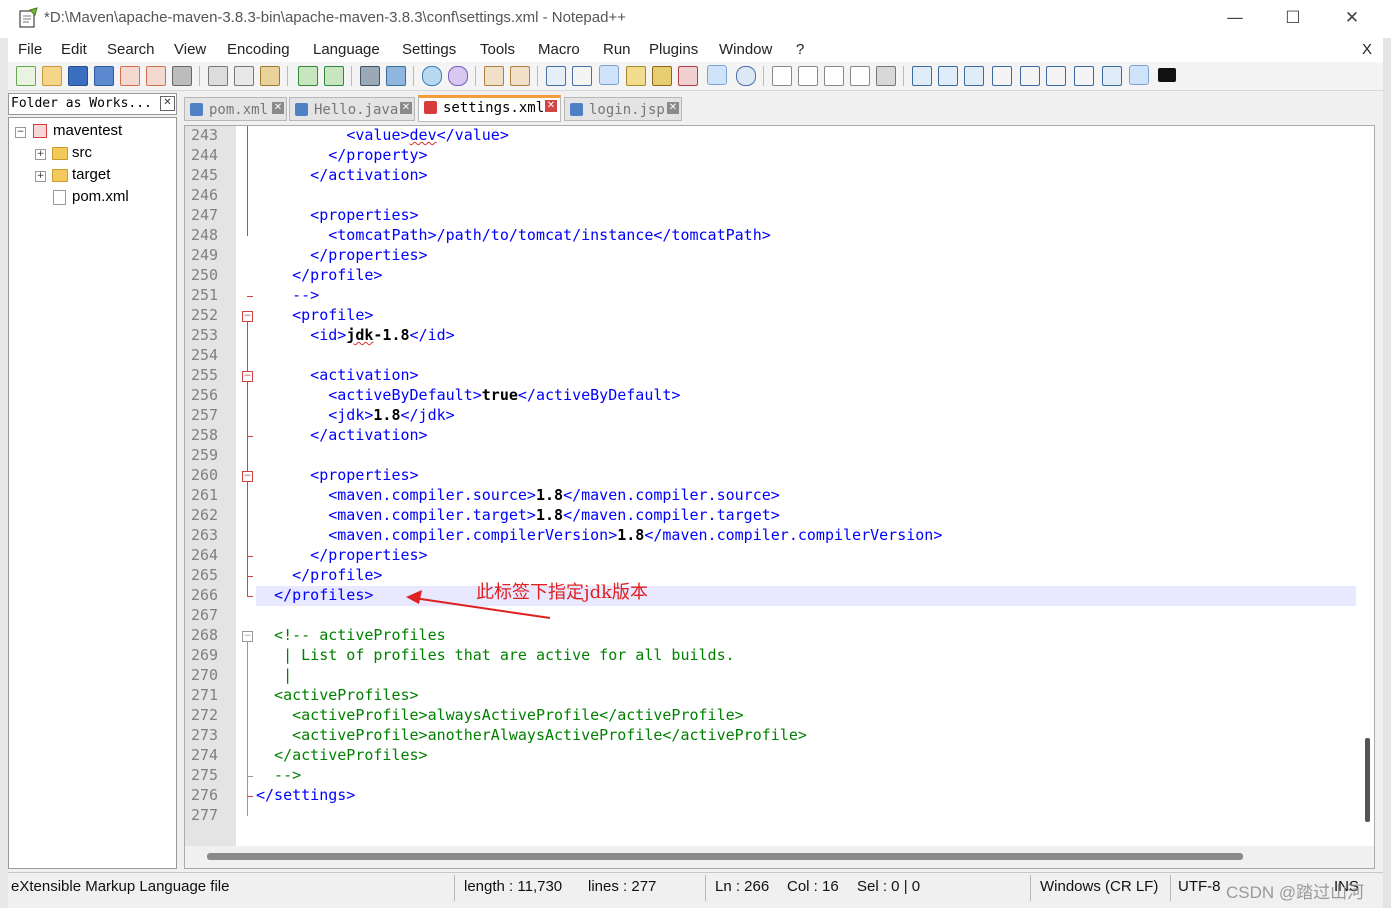  What do you see at coordinates (746, 76) in the screenshot?
I see `doc-list-icon` at bounding box center [746, 76].